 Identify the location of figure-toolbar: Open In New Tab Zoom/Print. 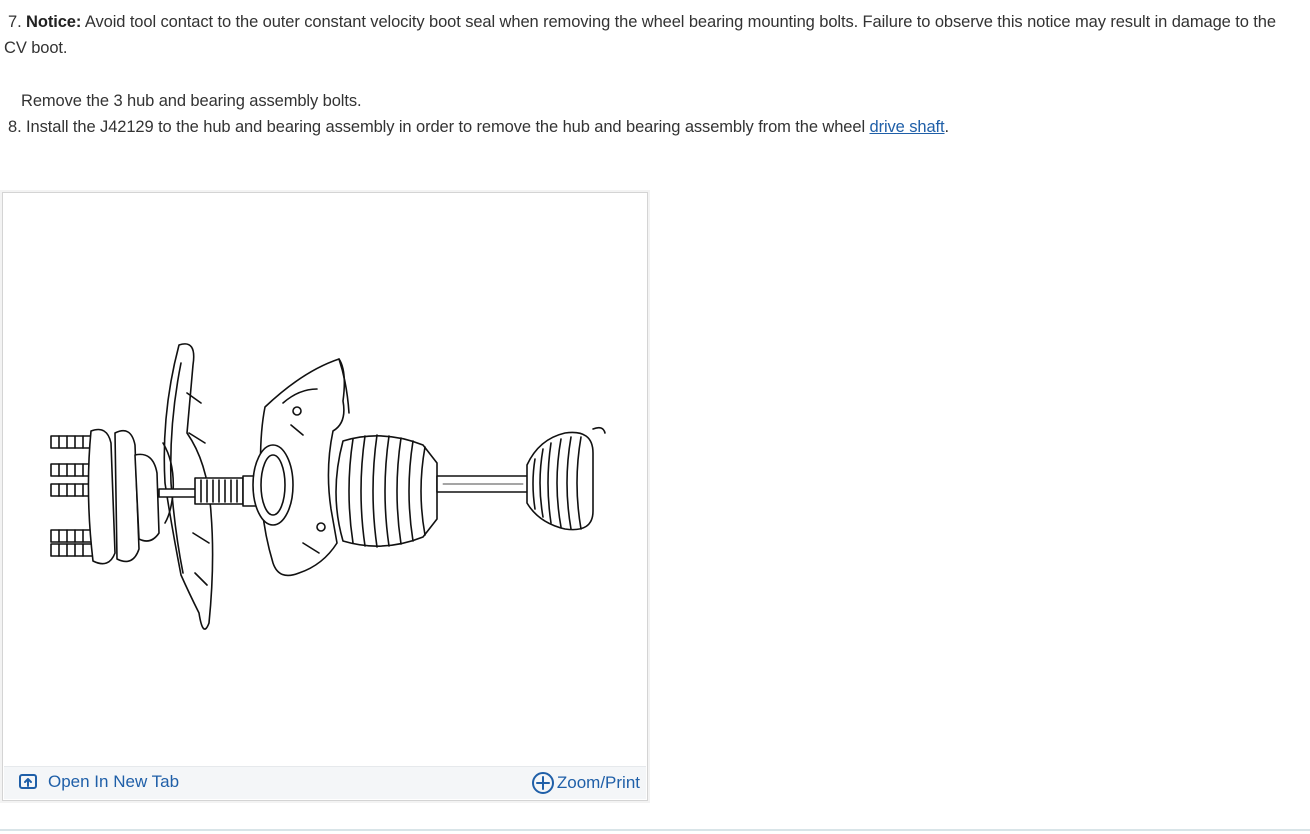
(325, 782).